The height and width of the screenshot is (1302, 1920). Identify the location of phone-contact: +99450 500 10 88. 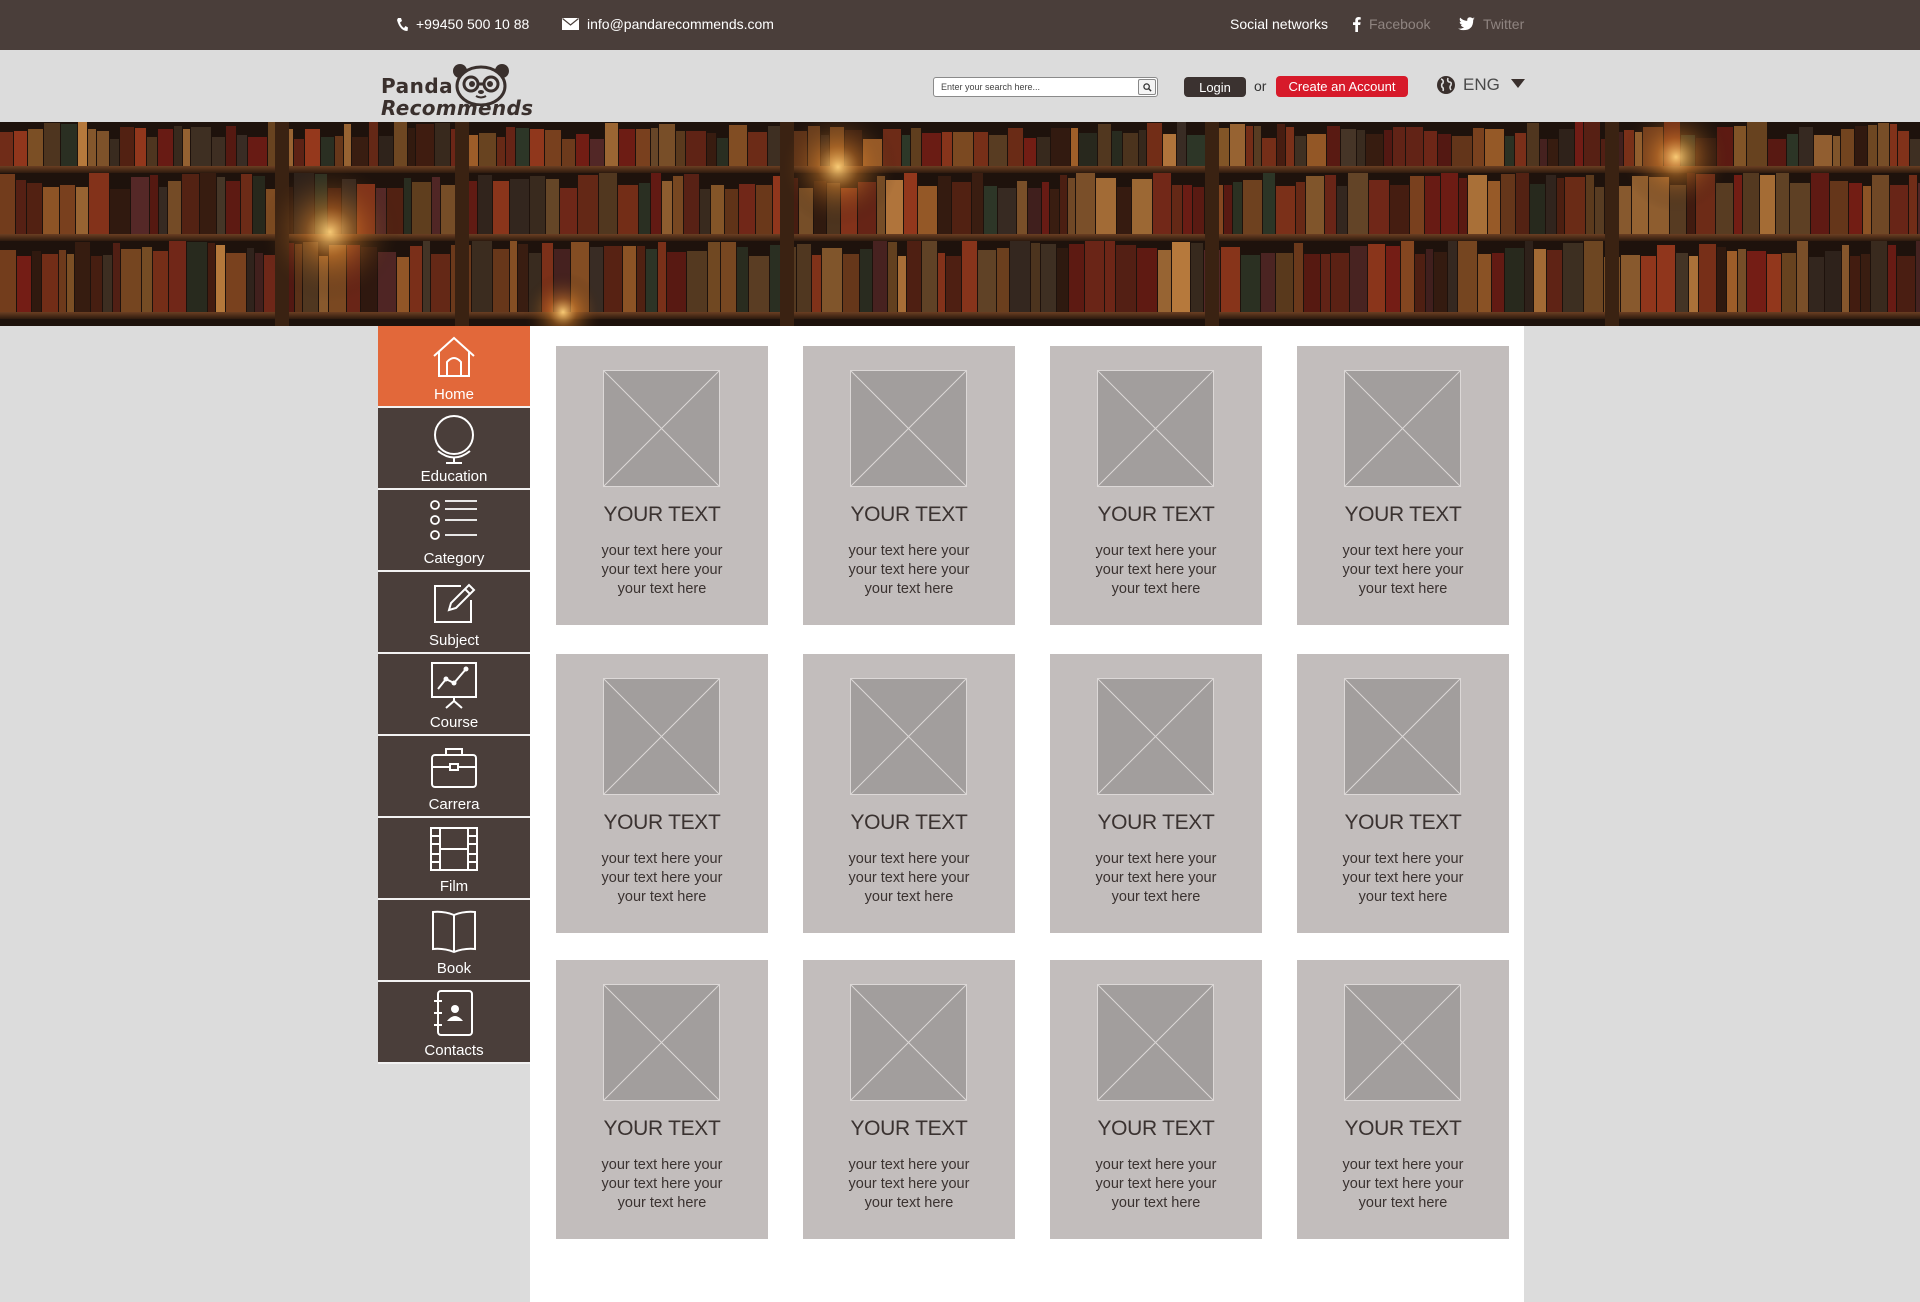
(462, 24).